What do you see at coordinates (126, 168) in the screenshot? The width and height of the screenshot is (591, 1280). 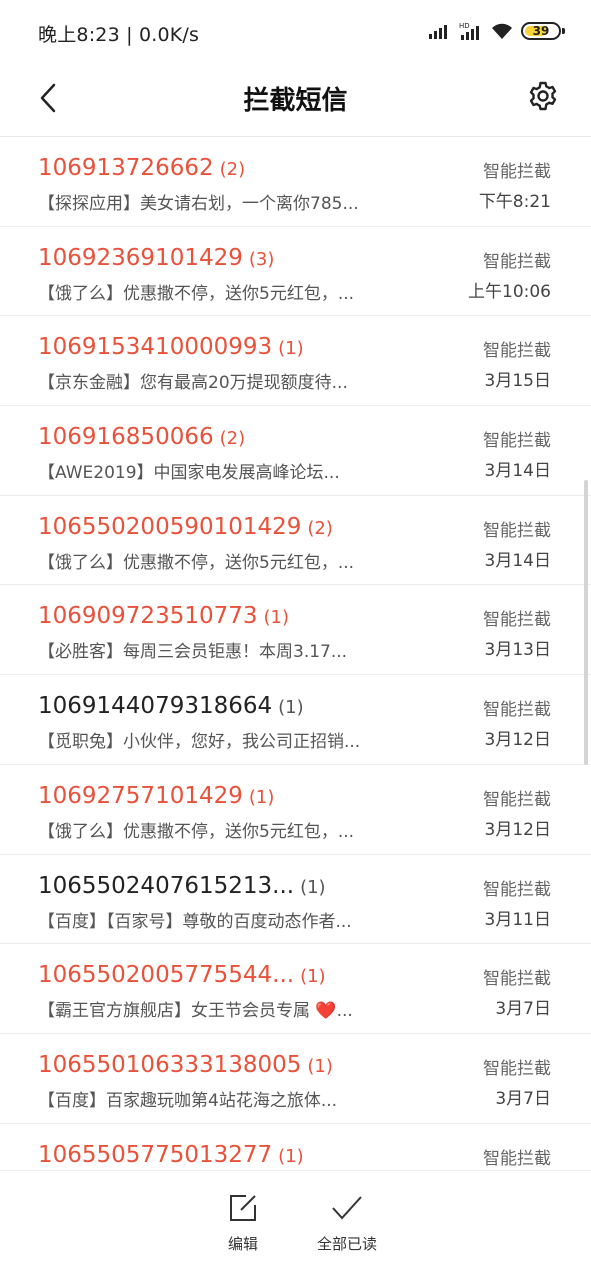 I see `sender-number: 106913726662` at bounding box center [126, 168].